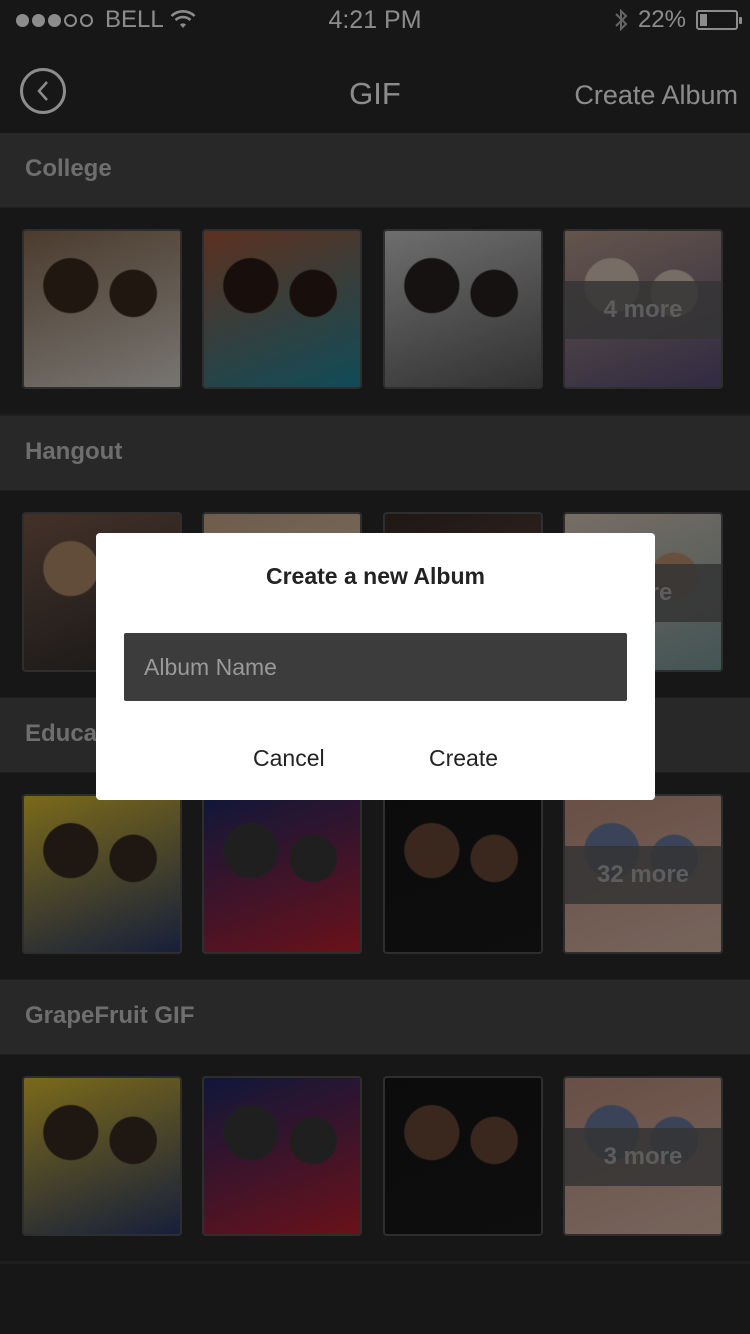  I want to click on create-album-button: Create Album, so click(656, 95).